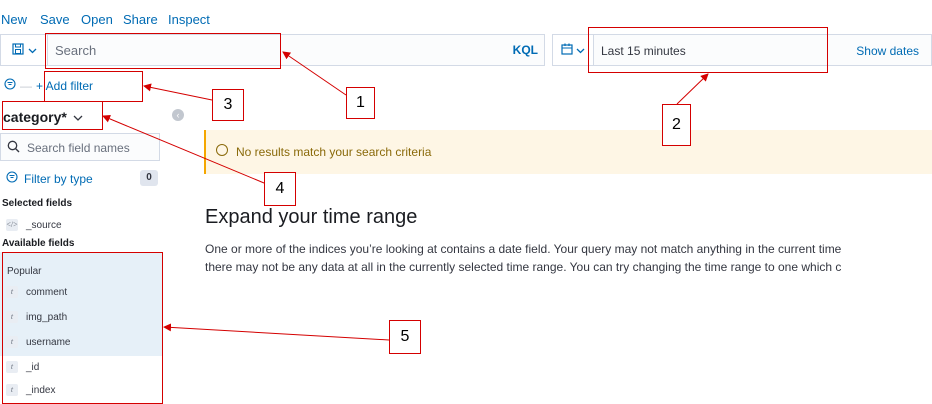 The image size is (932, 404). What do you see at coordinates (334, 152) in the screenshot?
I see `callout-text: No results match your search criteria` at bounding box center [334, 152].